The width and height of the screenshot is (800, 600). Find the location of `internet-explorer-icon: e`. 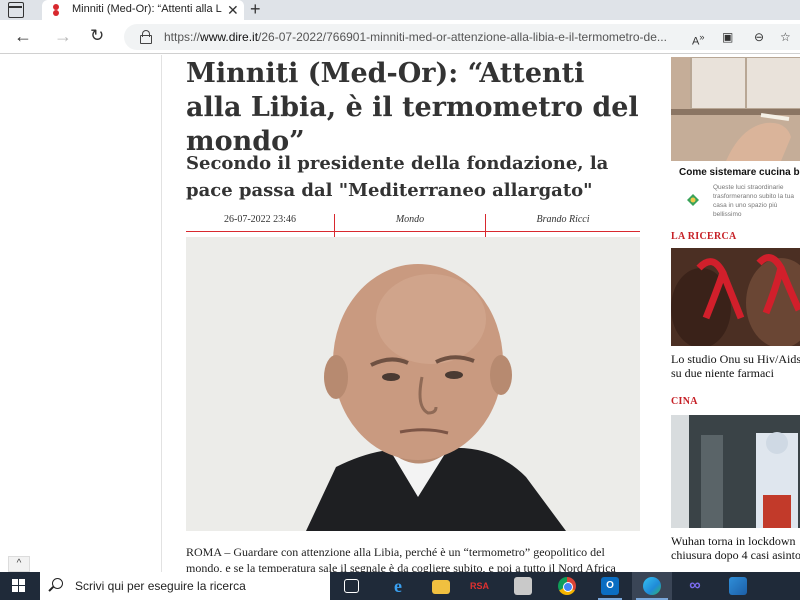

internet-explorer-icon: e is located at coordinates (398, 586).